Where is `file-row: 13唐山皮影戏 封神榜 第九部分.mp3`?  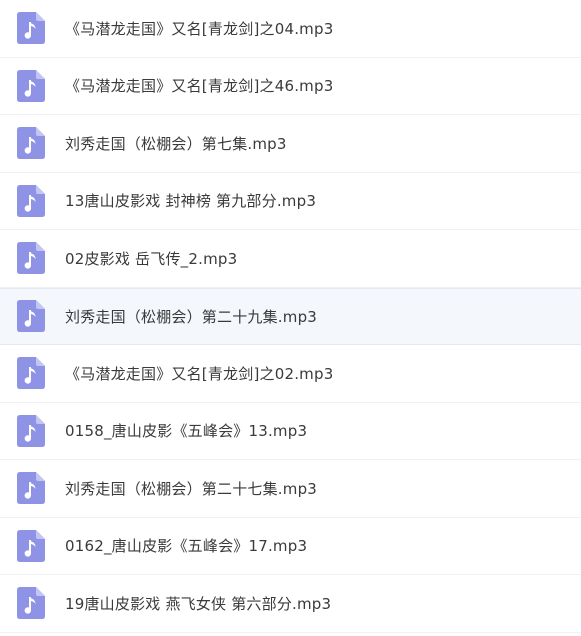 file-row: 13唐山皮影戏 封神榜 第九部分.mp3 is located at coordinates (290, 201).